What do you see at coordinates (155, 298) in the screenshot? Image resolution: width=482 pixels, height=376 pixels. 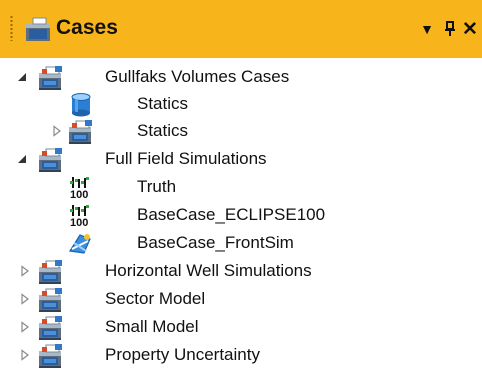 I see `tree-node-label: Sector Model` at bounding box center [155, 298].